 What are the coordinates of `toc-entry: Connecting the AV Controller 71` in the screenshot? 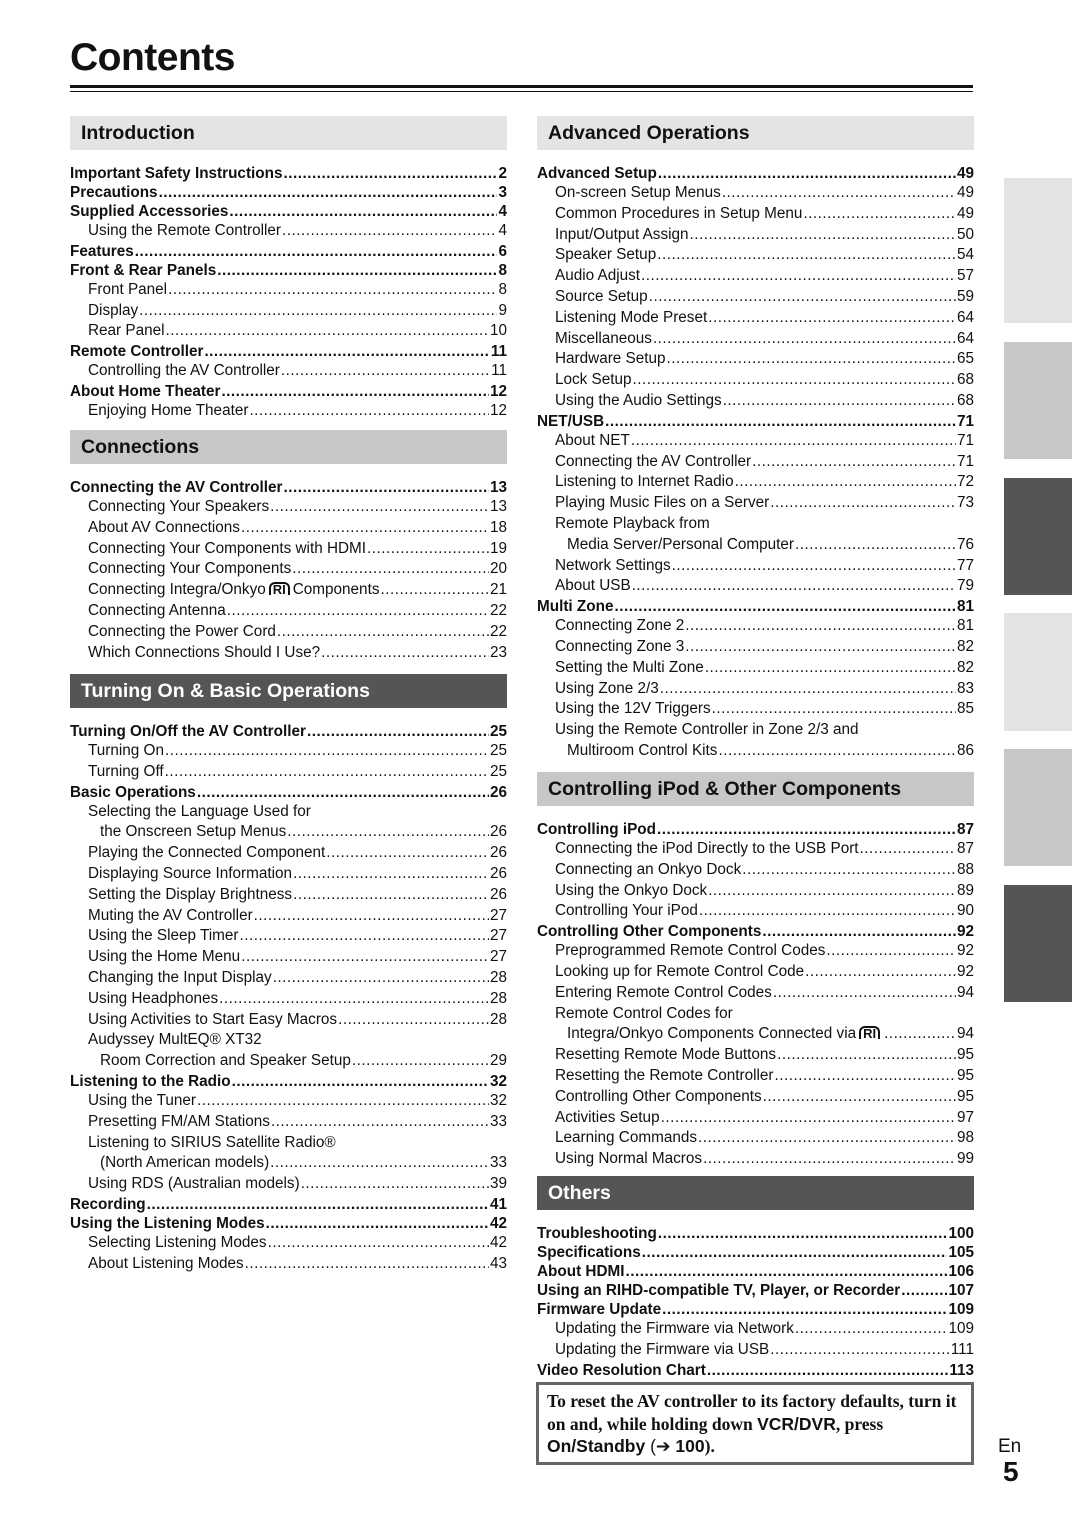 It's located at (755, 462).